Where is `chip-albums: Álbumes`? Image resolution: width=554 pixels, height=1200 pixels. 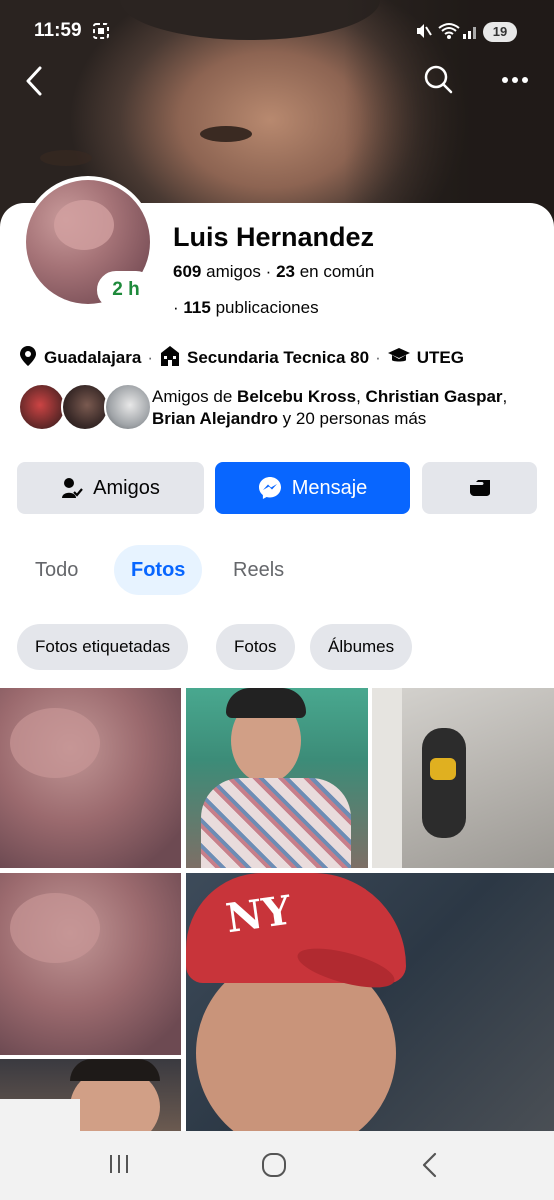 chip-albums: Álbumes is located at coordinates (361, 647).